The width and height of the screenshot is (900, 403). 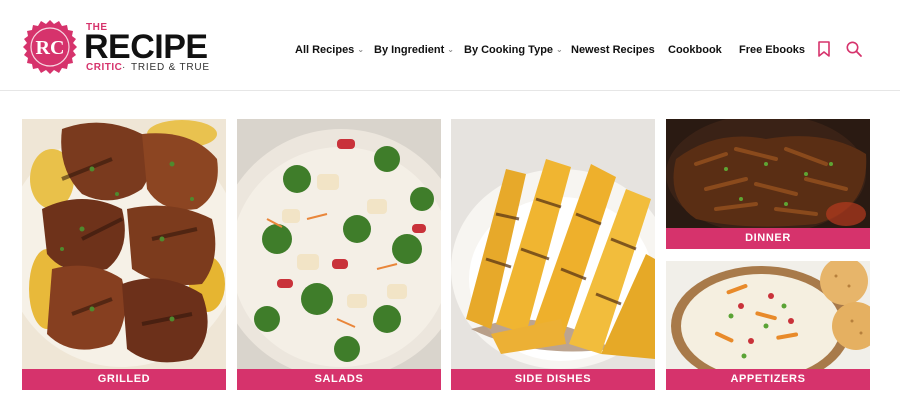 What do you see at coordinates (146, 47) in the screenshot?
I see `logo-wordmark: RECIPE` at bounding box center [146, 47].